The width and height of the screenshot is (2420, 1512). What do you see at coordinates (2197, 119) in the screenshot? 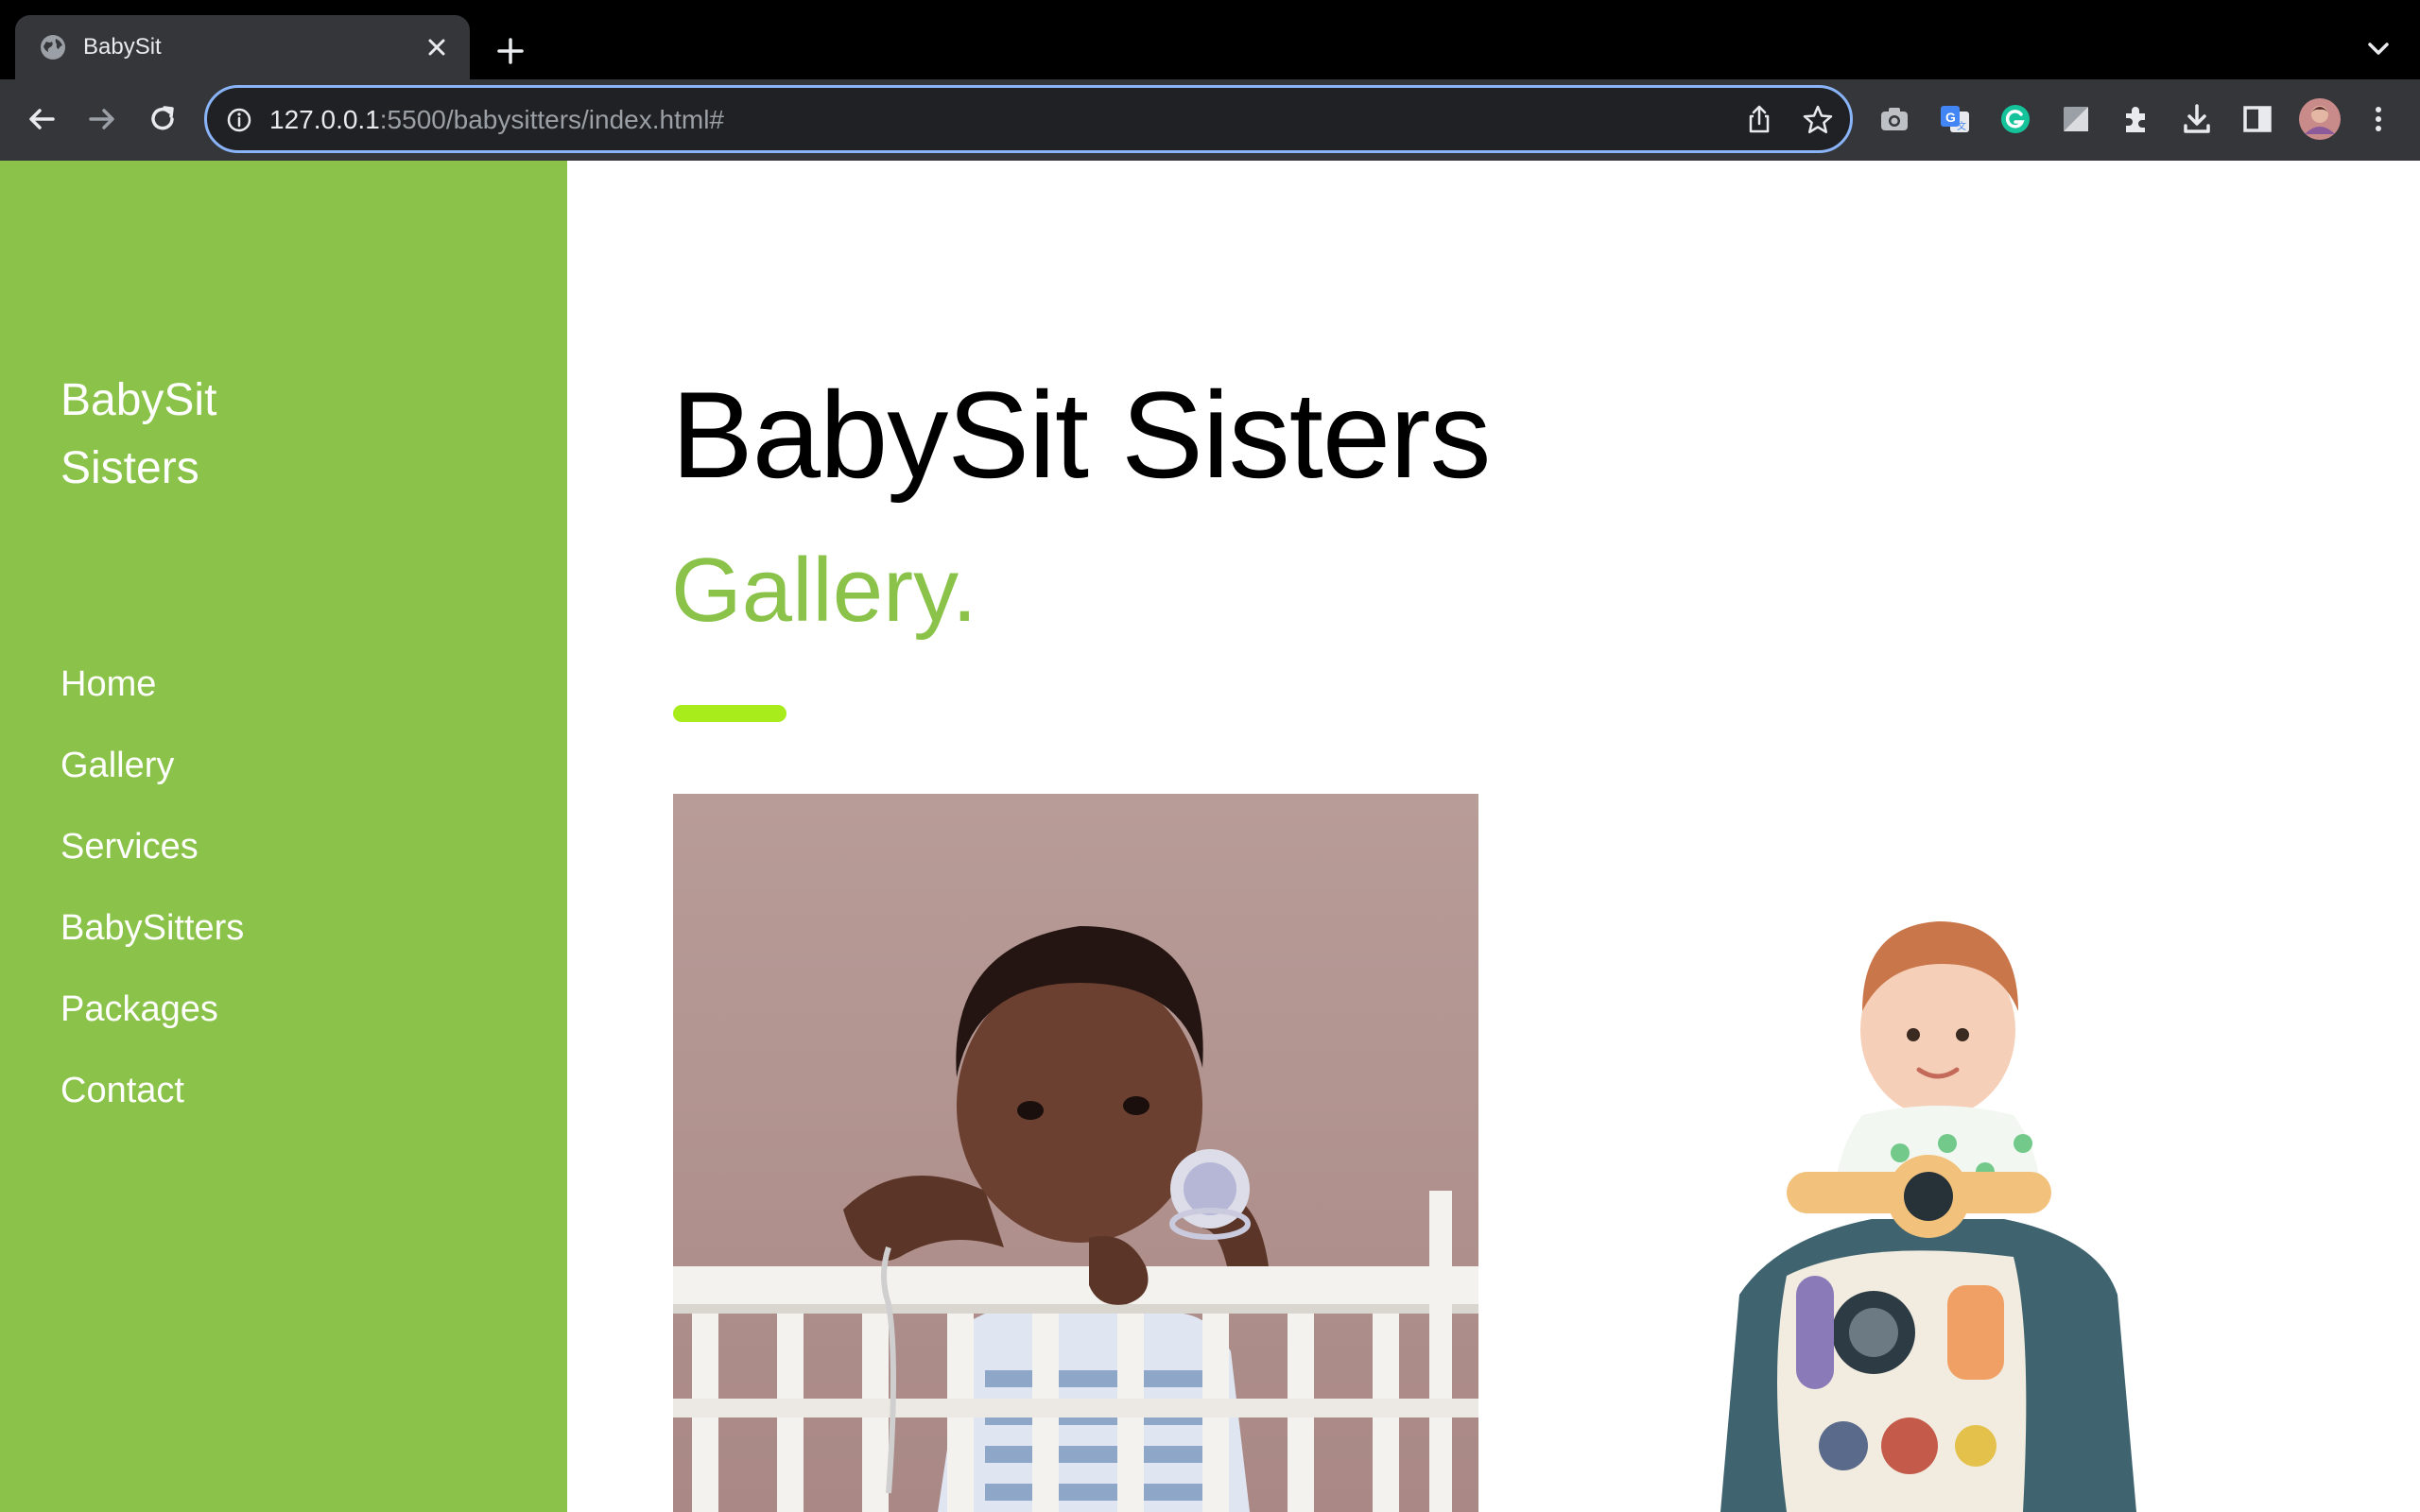
I see `download-icon` at bounding box center [2197, 119].